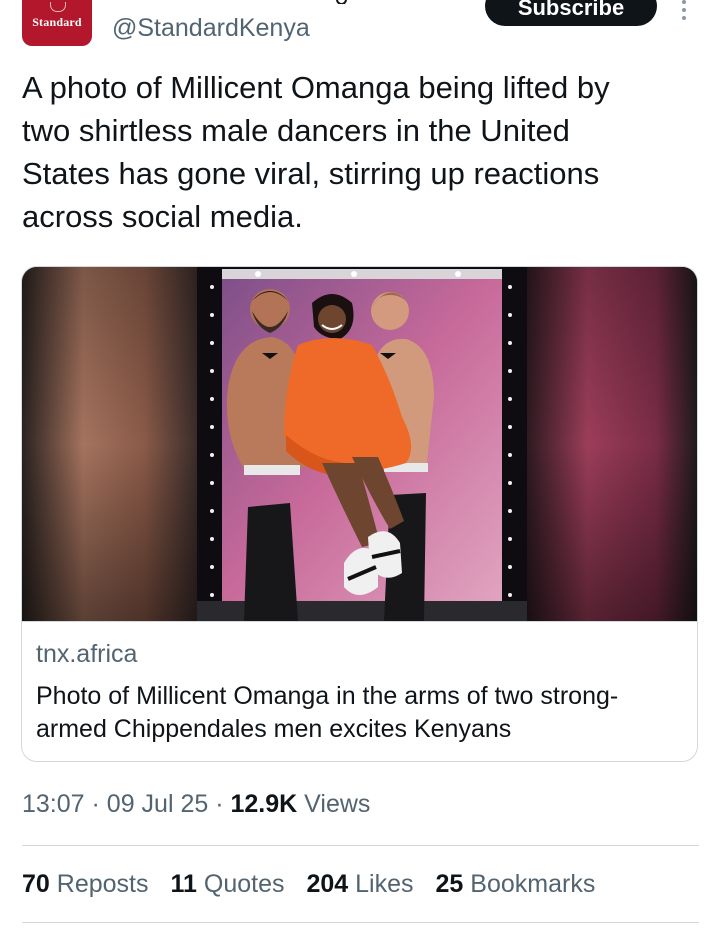 The height and width of the screenshot is (935, 720). Describe the element at coordinates (571, 13) in the screenshot. I see `subscribe-button: Subscribe` at that location.